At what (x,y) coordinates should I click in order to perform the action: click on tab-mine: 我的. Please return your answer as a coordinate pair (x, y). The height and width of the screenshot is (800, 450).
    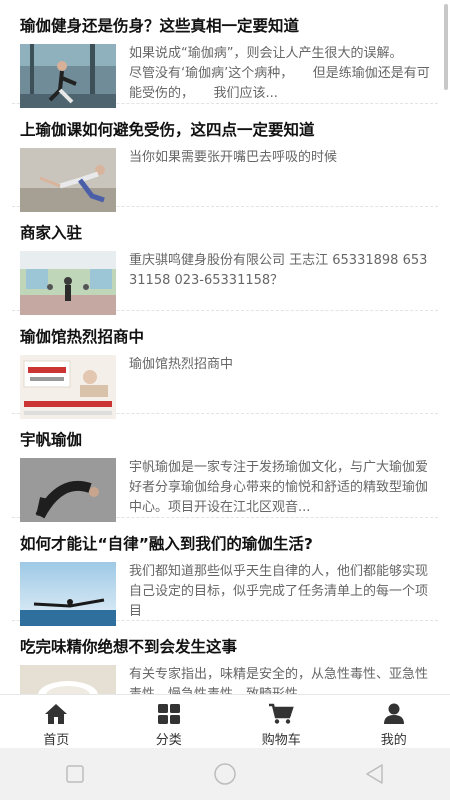
    Looking at the image, I should click on (394, 722).